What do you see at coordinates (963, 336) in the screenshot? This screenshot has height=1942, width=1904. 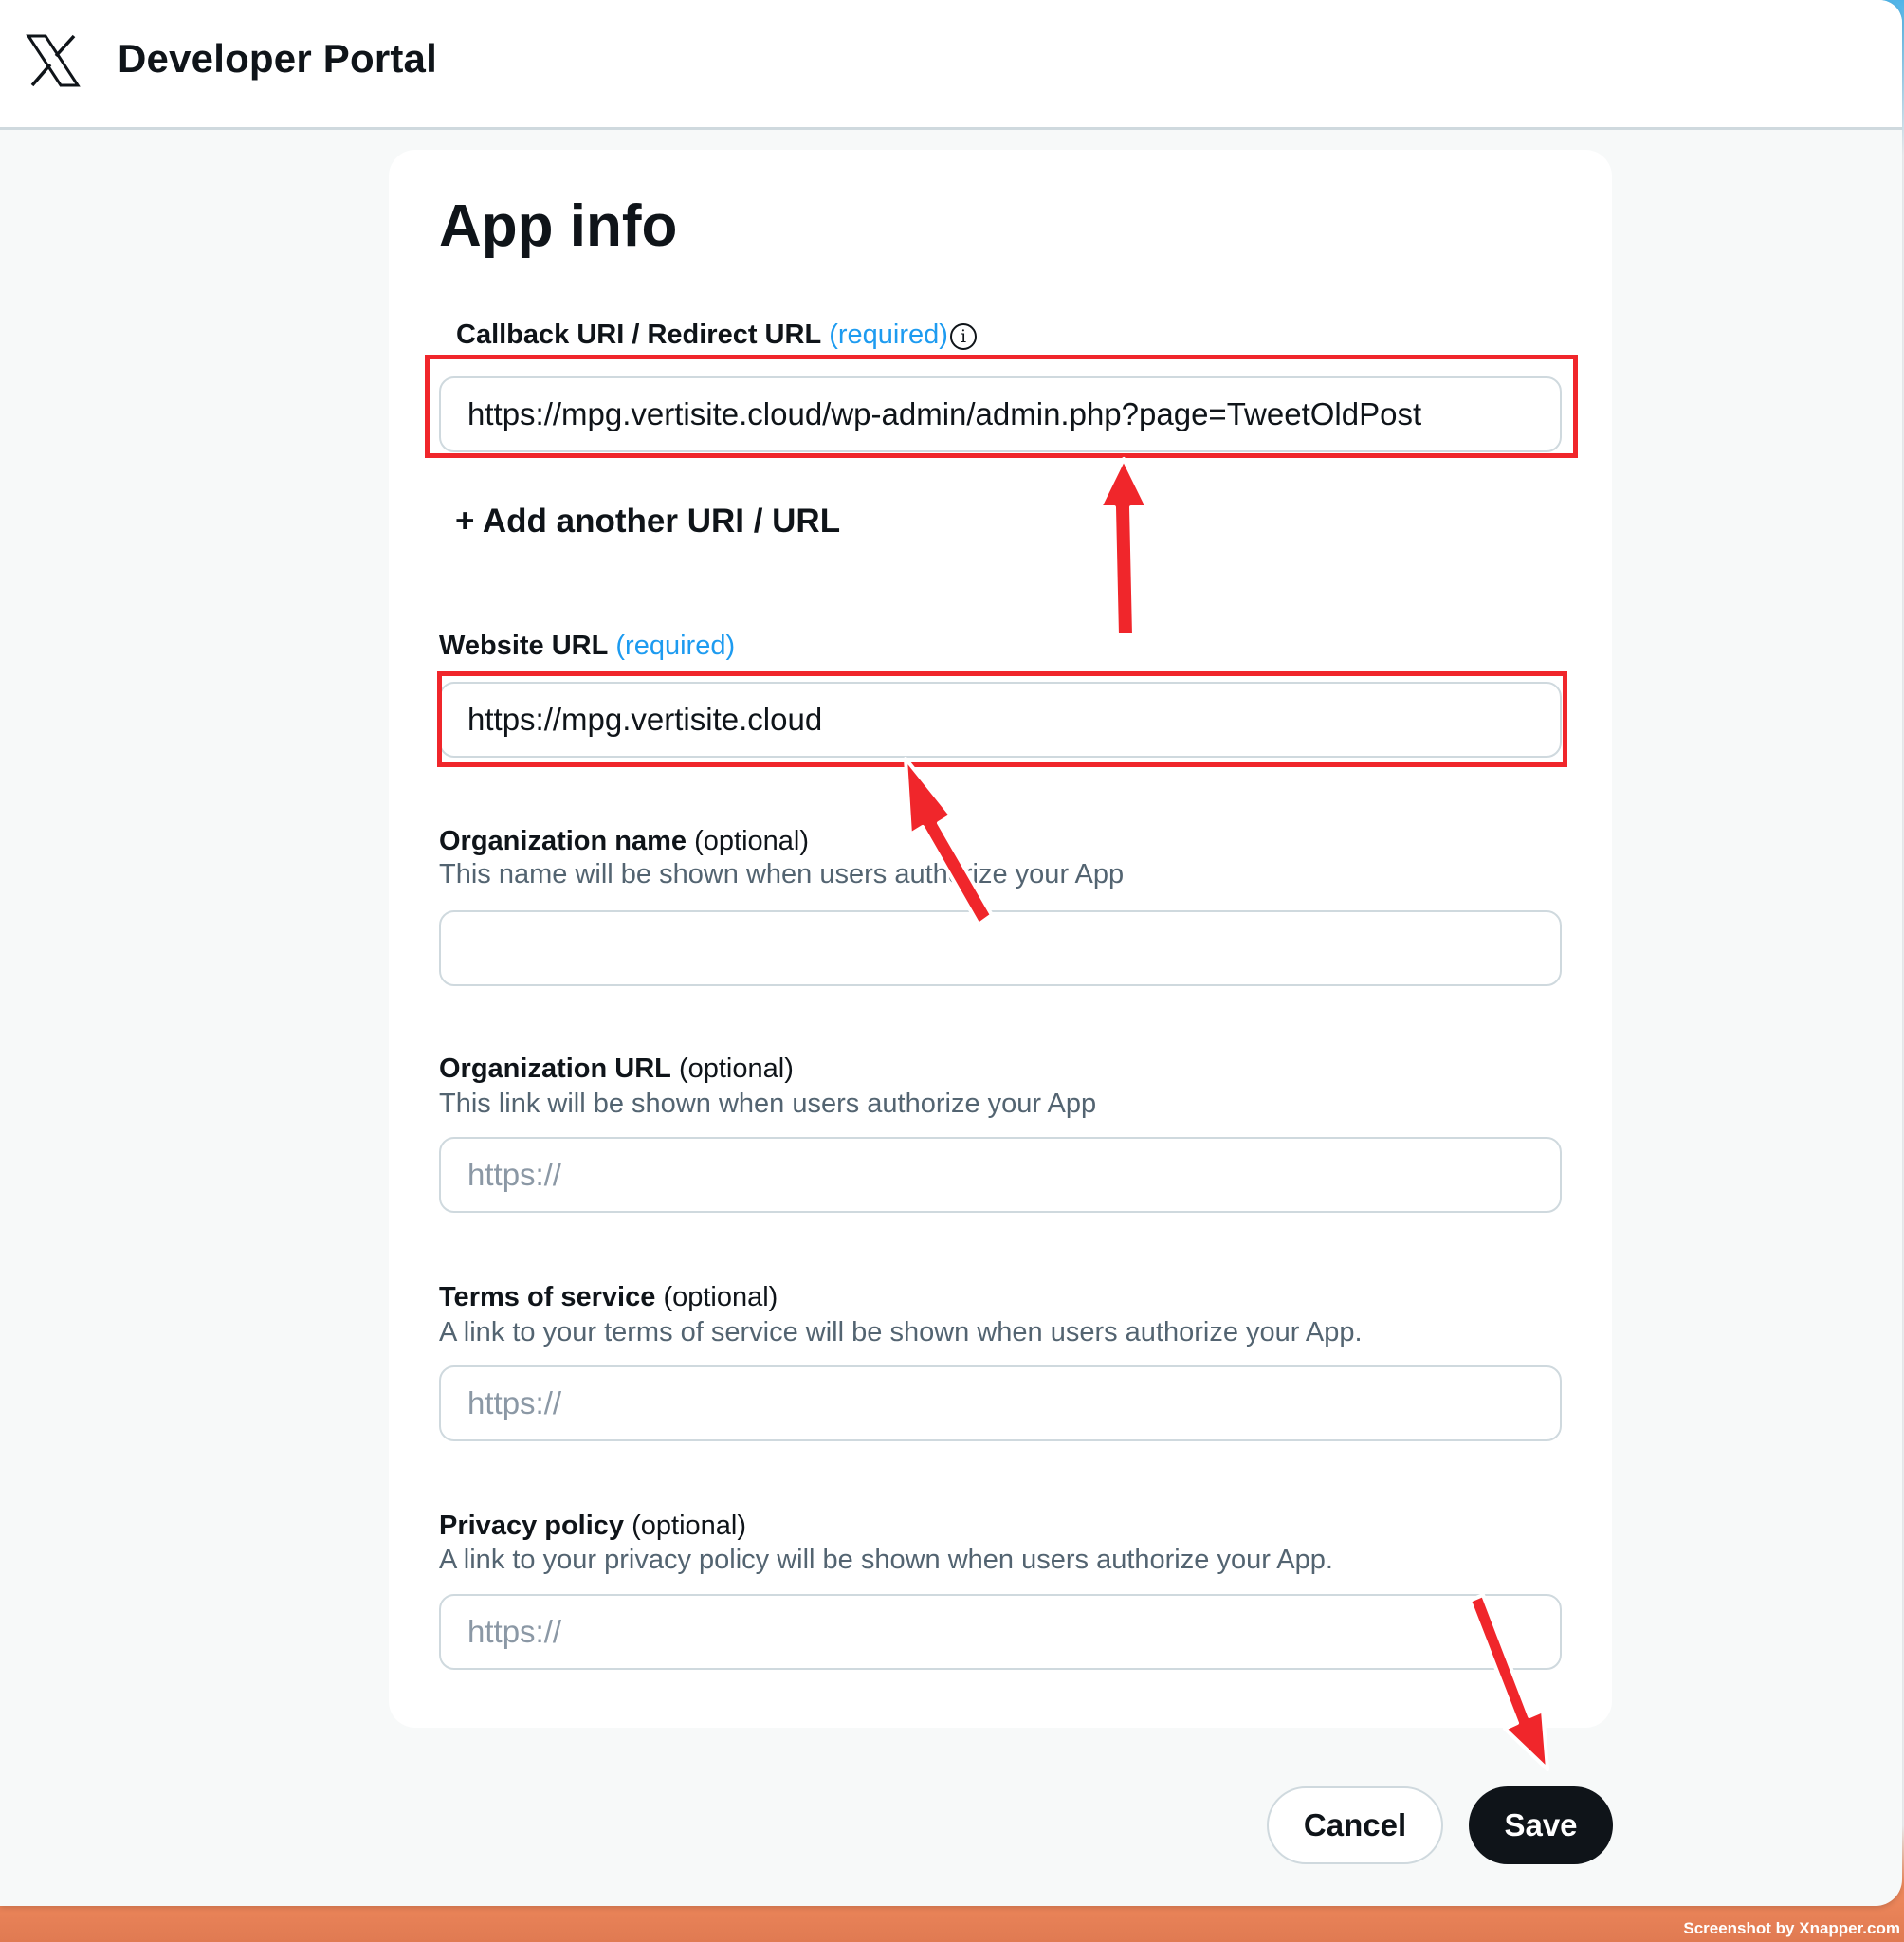 I see `info-icon: i` at bounding box center [963, 336].